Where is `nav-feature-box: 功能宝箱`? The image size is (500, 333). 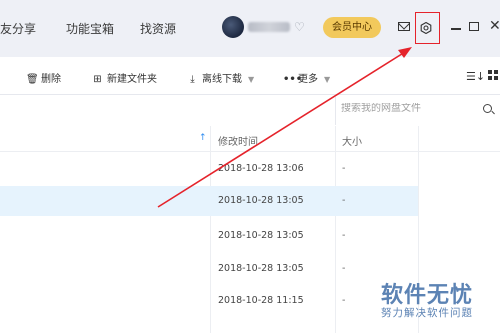
nav-feature-box: 功能宝箱 is located at coordinates (90, 28).